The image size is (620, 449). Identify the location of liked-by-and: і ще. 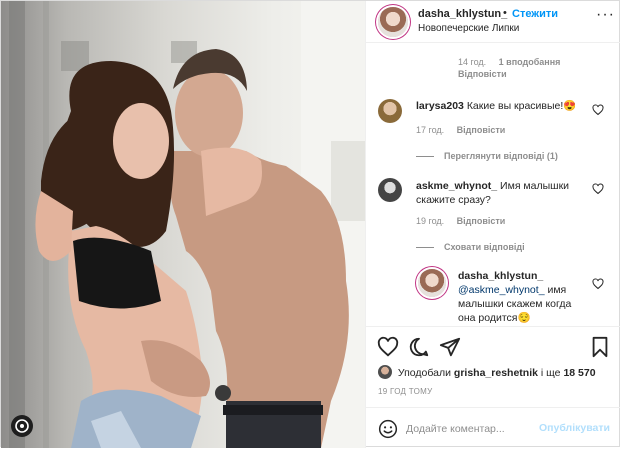
(550, 373).